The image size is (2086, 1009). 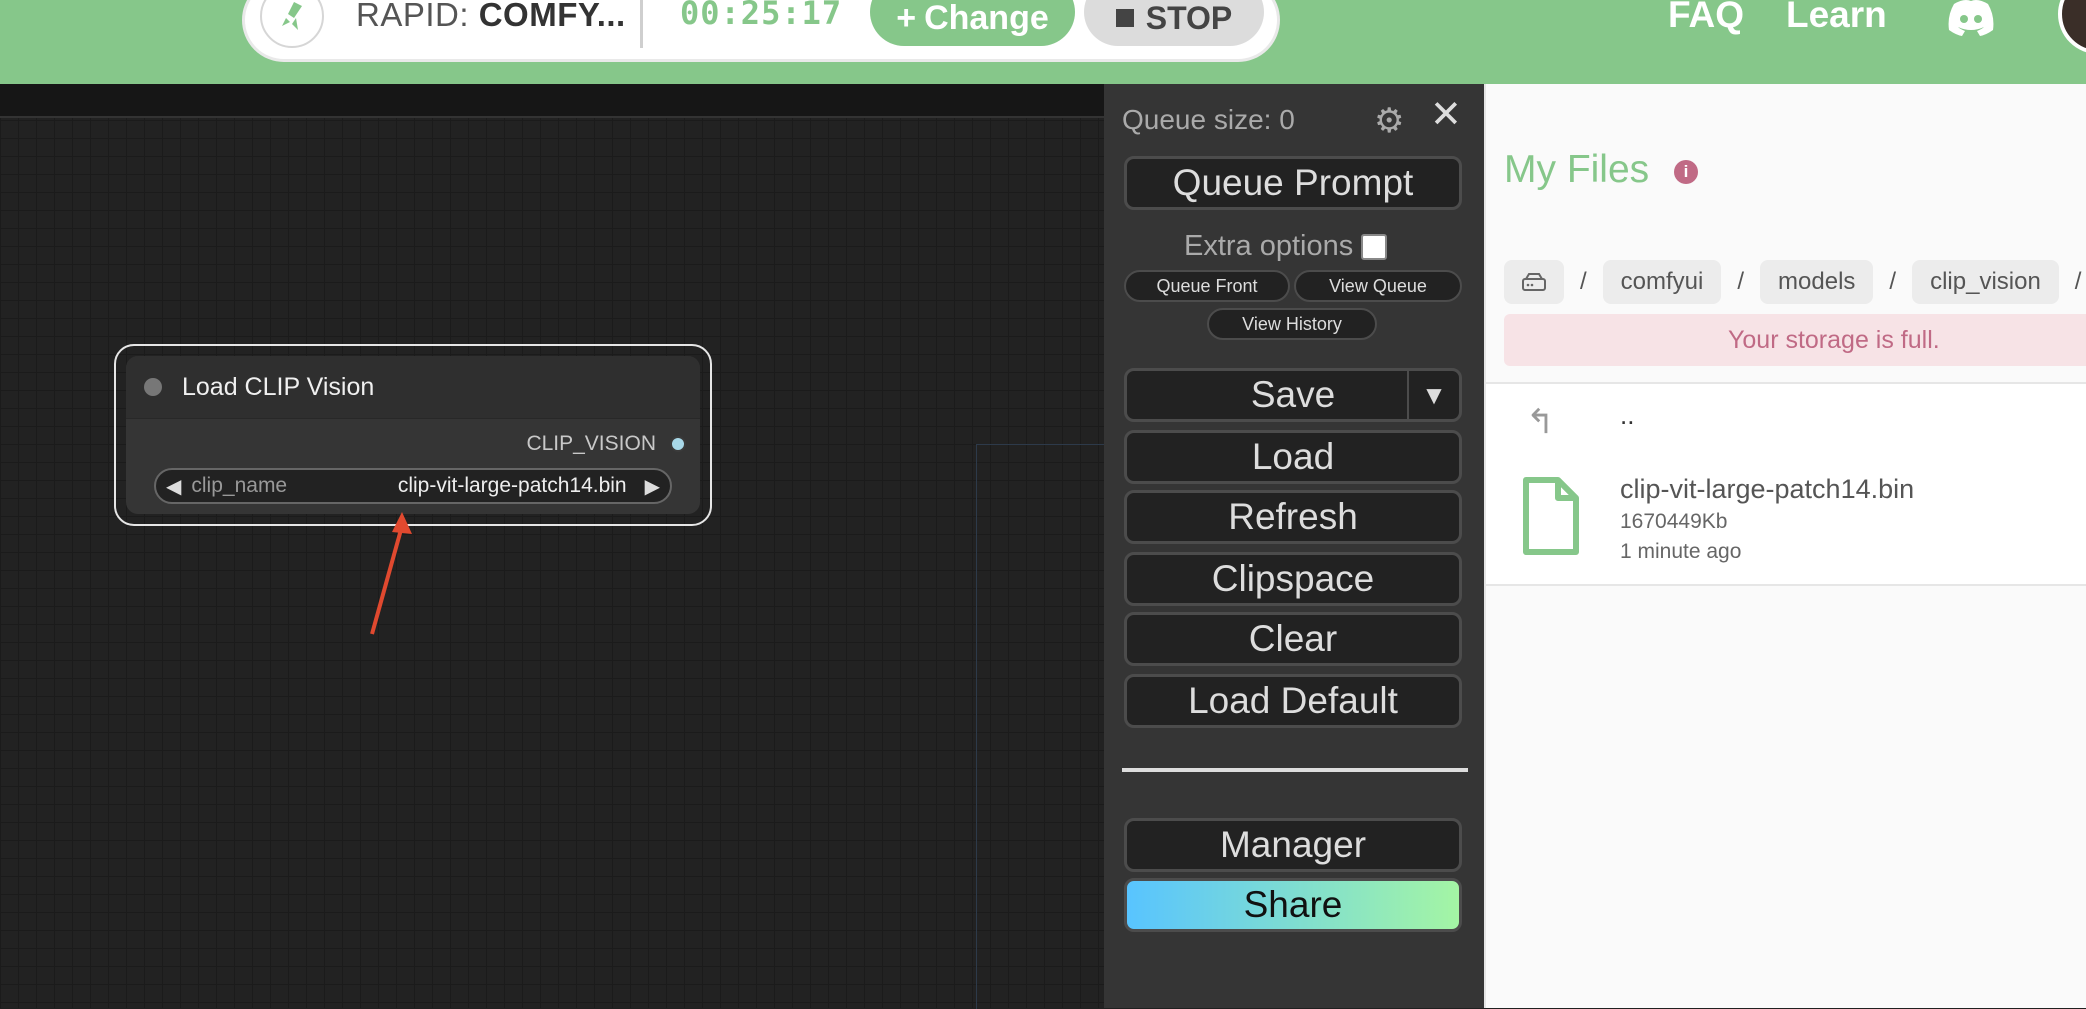 What do you see at coordinates (512, 485) in the screenshot?
I see `combo-value: clip-vit-large-patch14.bin` at bounding box center [512, 485].